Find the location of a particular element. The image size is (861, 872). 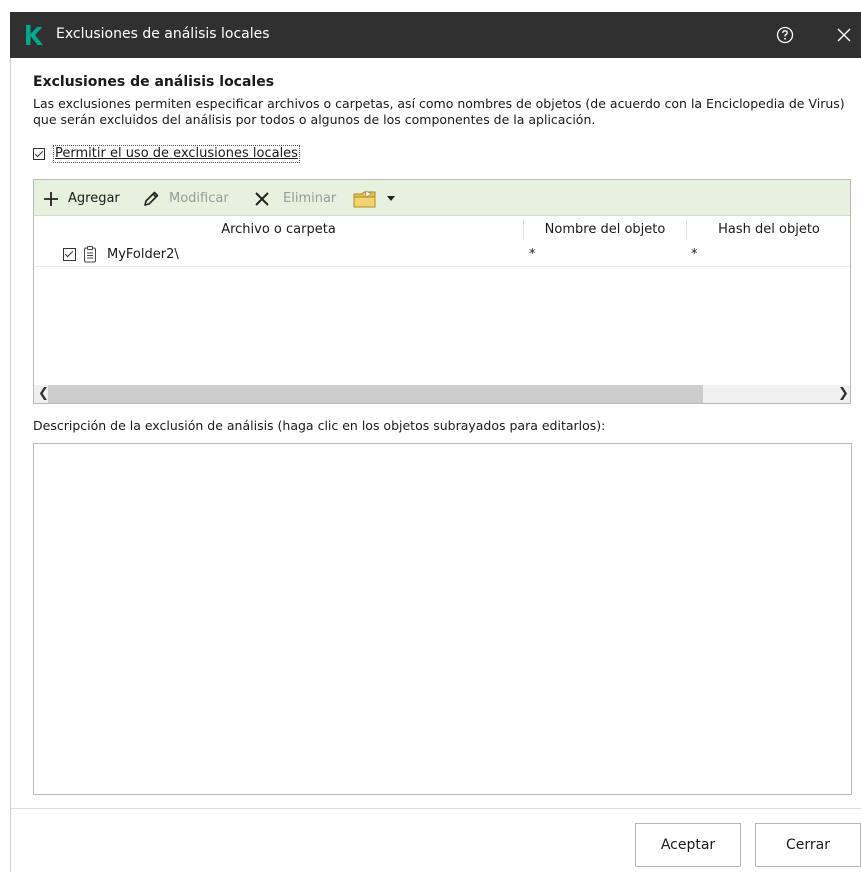

plus-icon is located at coordinates (51, 199).